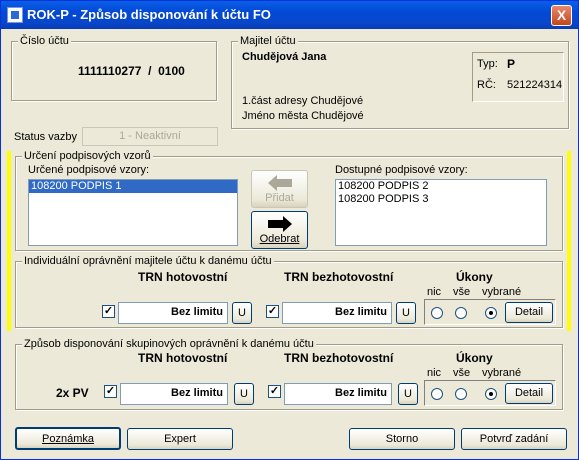 This screenshot has height=460, width=579. I want to click on window-title: ROK-P - Způsob disponování k účtu FO, so click(149, 14).